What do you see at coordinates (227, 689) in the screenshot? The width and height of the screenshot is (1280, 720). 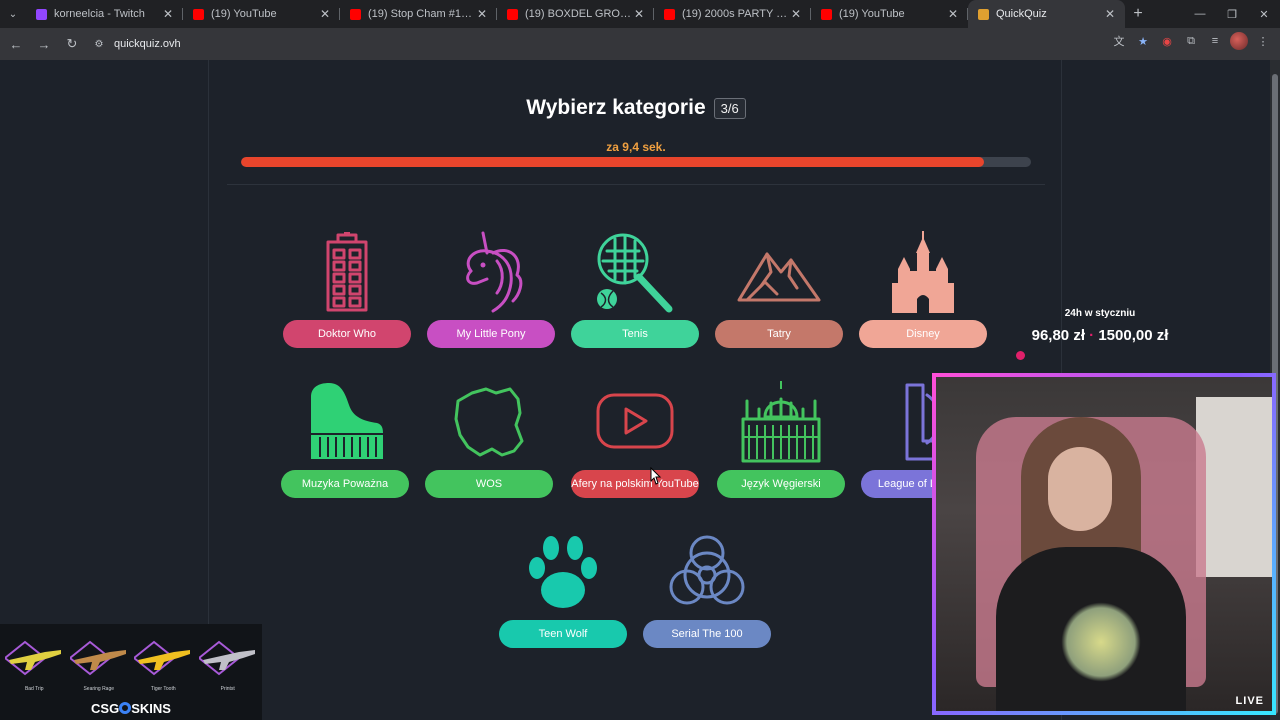 I see `skin-name: Printst` at bounding box center [227, 689].